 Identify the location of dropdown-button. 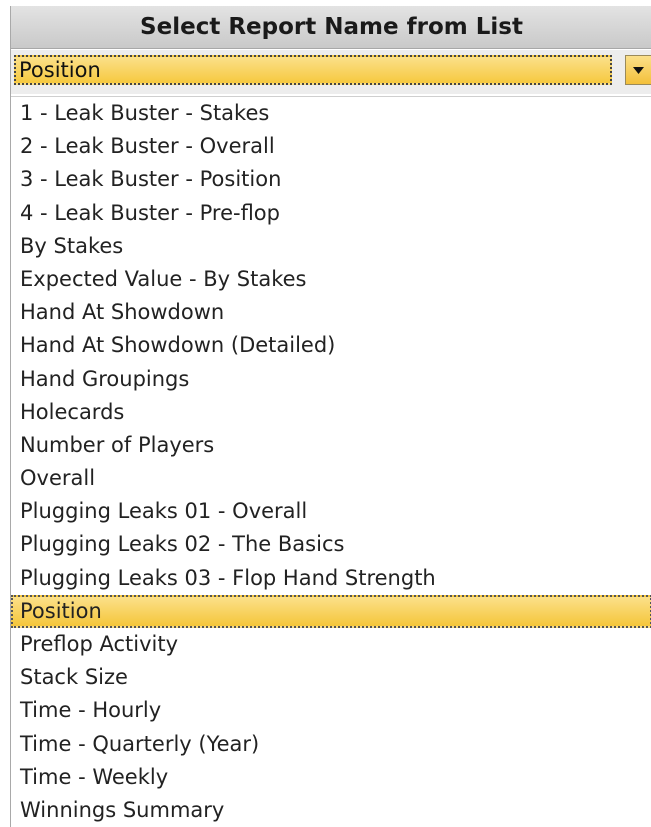
(638, 70).